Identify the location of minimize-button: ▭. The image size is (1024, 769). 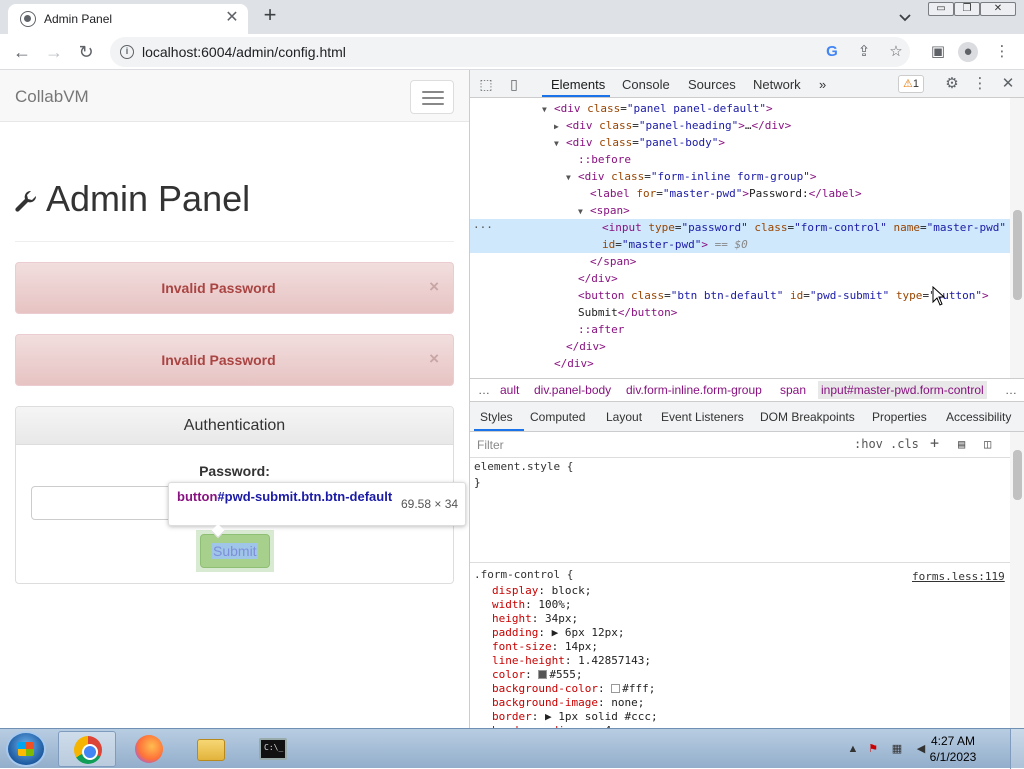
(941, 9).